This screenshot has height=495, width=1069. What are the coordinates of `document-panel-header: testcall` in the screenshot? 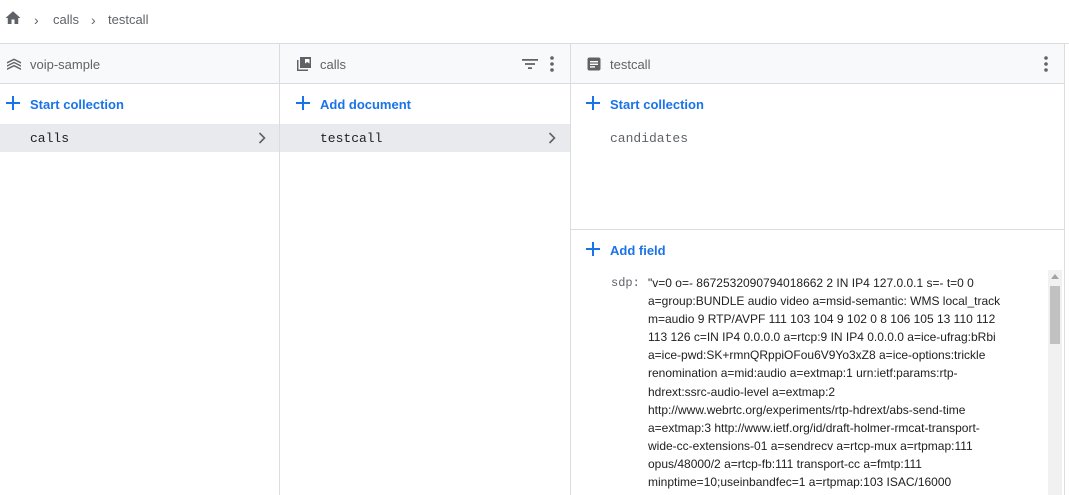 It's located at (817, 64).